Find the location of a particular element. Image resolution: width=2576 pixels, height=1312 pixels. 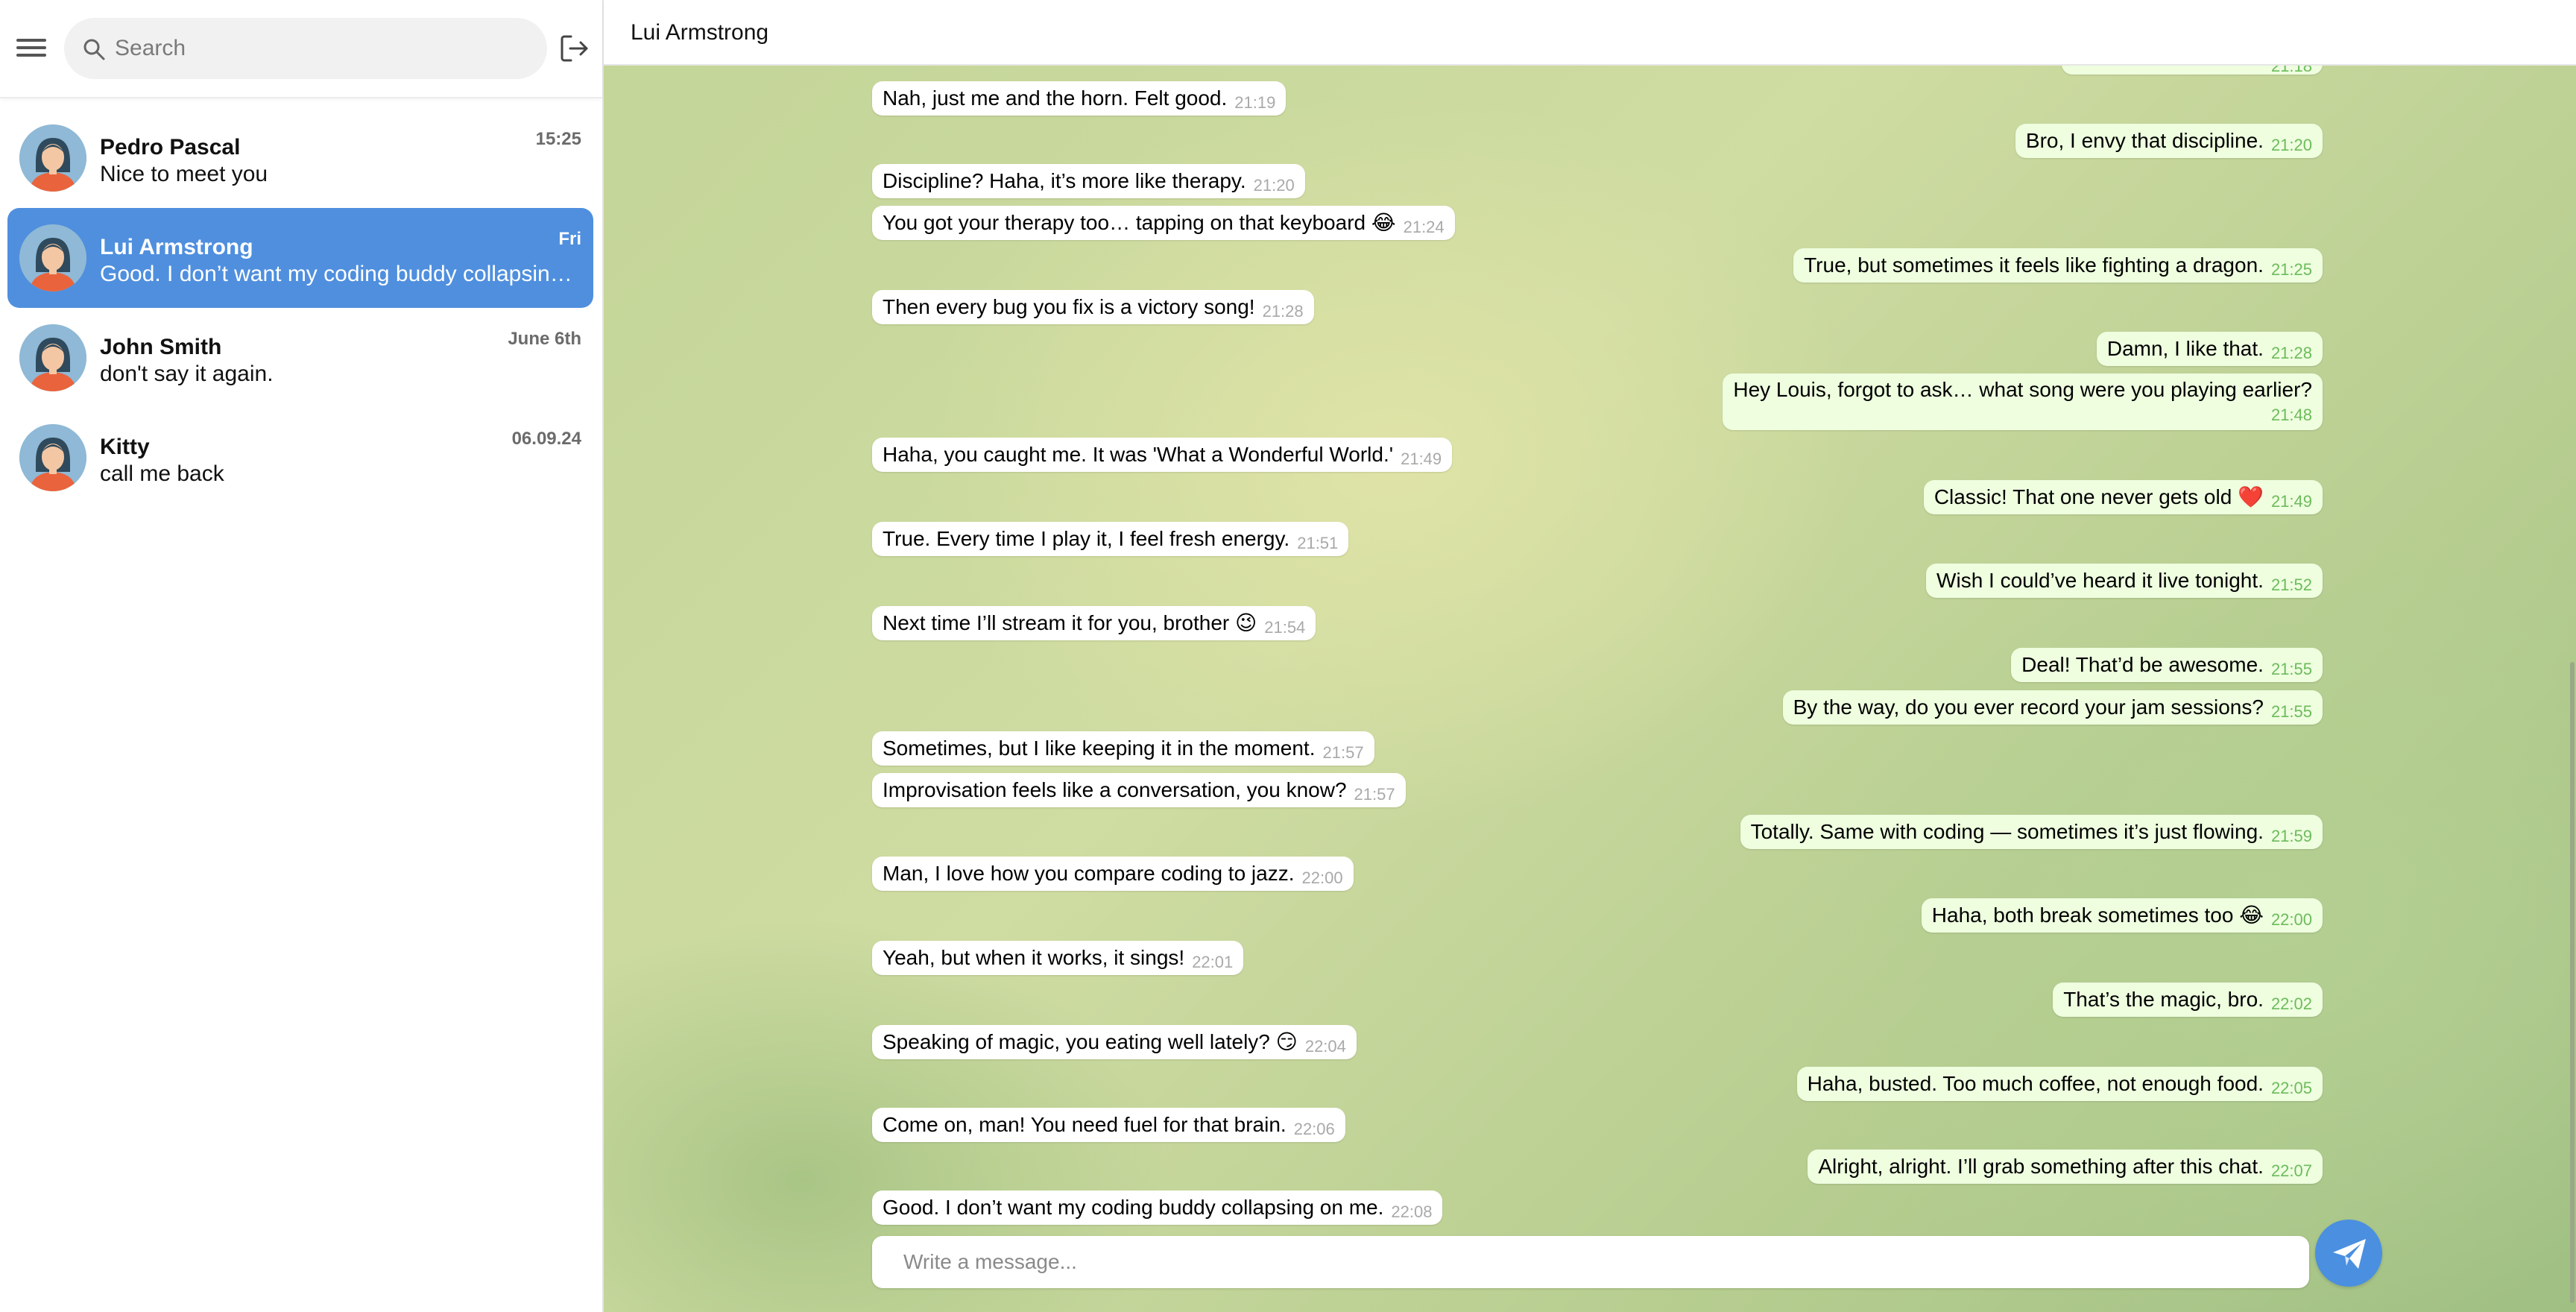

send-button is located at coordinates (2348, 1254).